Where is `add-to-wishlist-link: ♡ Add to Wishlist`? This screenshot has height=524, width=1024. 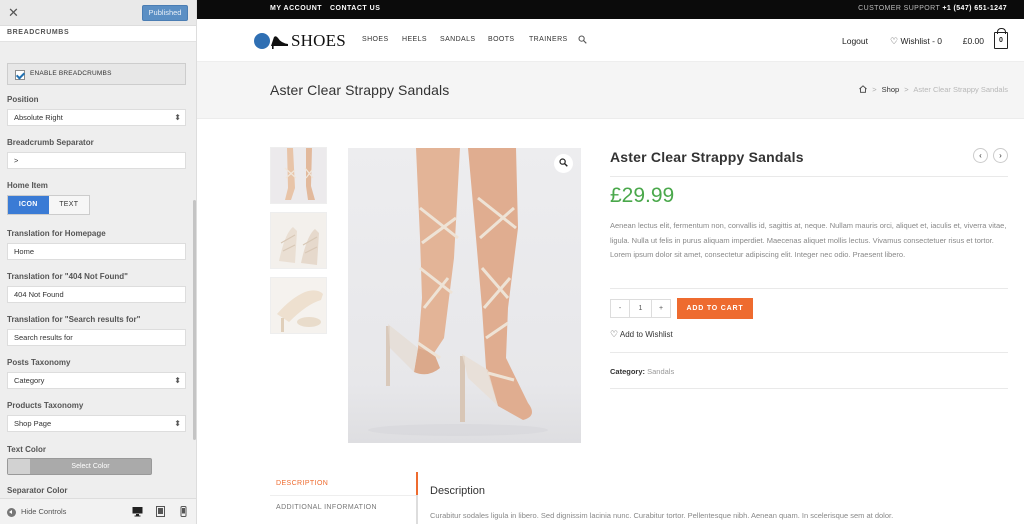
add-to-wishlist-link: ♡ Add to Wishlist is located at coordinates (641, 334).